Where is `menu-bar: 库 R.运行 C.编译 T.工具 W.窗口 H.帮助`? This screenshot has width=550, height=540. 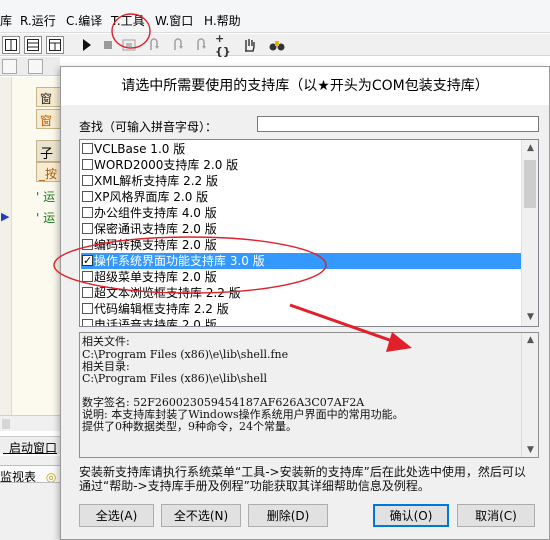
menu-bar: 库 R.运行 C.编译 T.工具 W.窗口 H.帮助 is located at coordinates (275, 16).